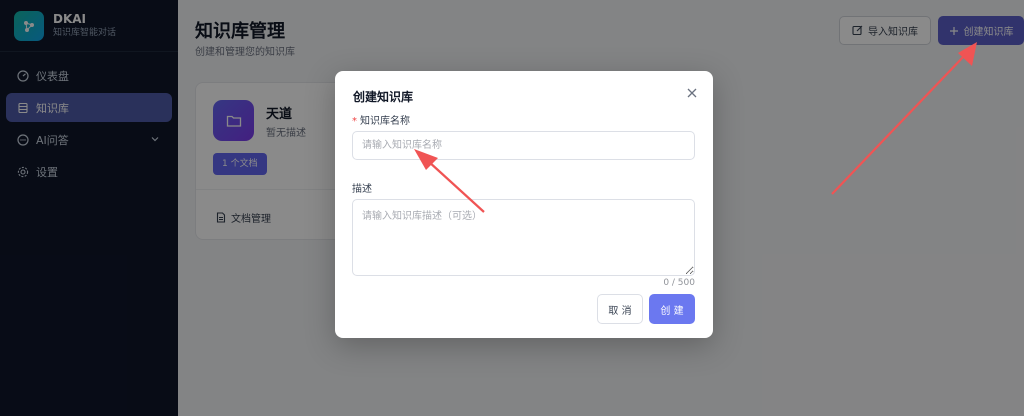  I want to click on kb-name-label: * 知识库名称, so click(381, 119).